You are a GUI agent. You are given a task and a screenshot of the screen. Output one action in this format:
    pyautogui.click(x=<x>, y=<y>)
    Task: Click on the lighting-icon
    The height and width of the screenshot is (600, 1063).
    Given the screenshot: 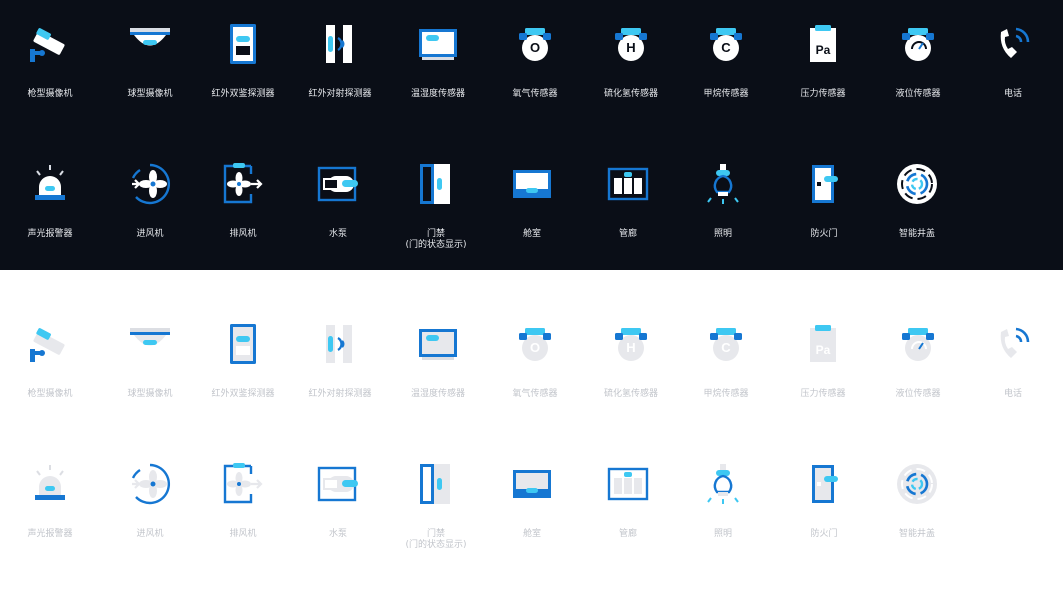 What is the action you would take?
    pyautogui.click(x=723, y=184)
    